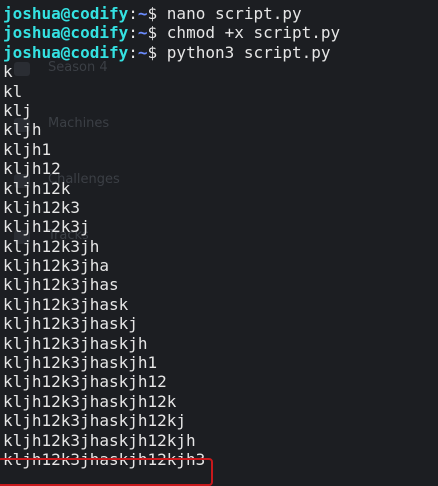 Image resolution: width=438 pixels, height=486 pixels. Describe the element at coordinates (248, 52) in the screenshot. I see `command-text: python3 script.py` at that location.